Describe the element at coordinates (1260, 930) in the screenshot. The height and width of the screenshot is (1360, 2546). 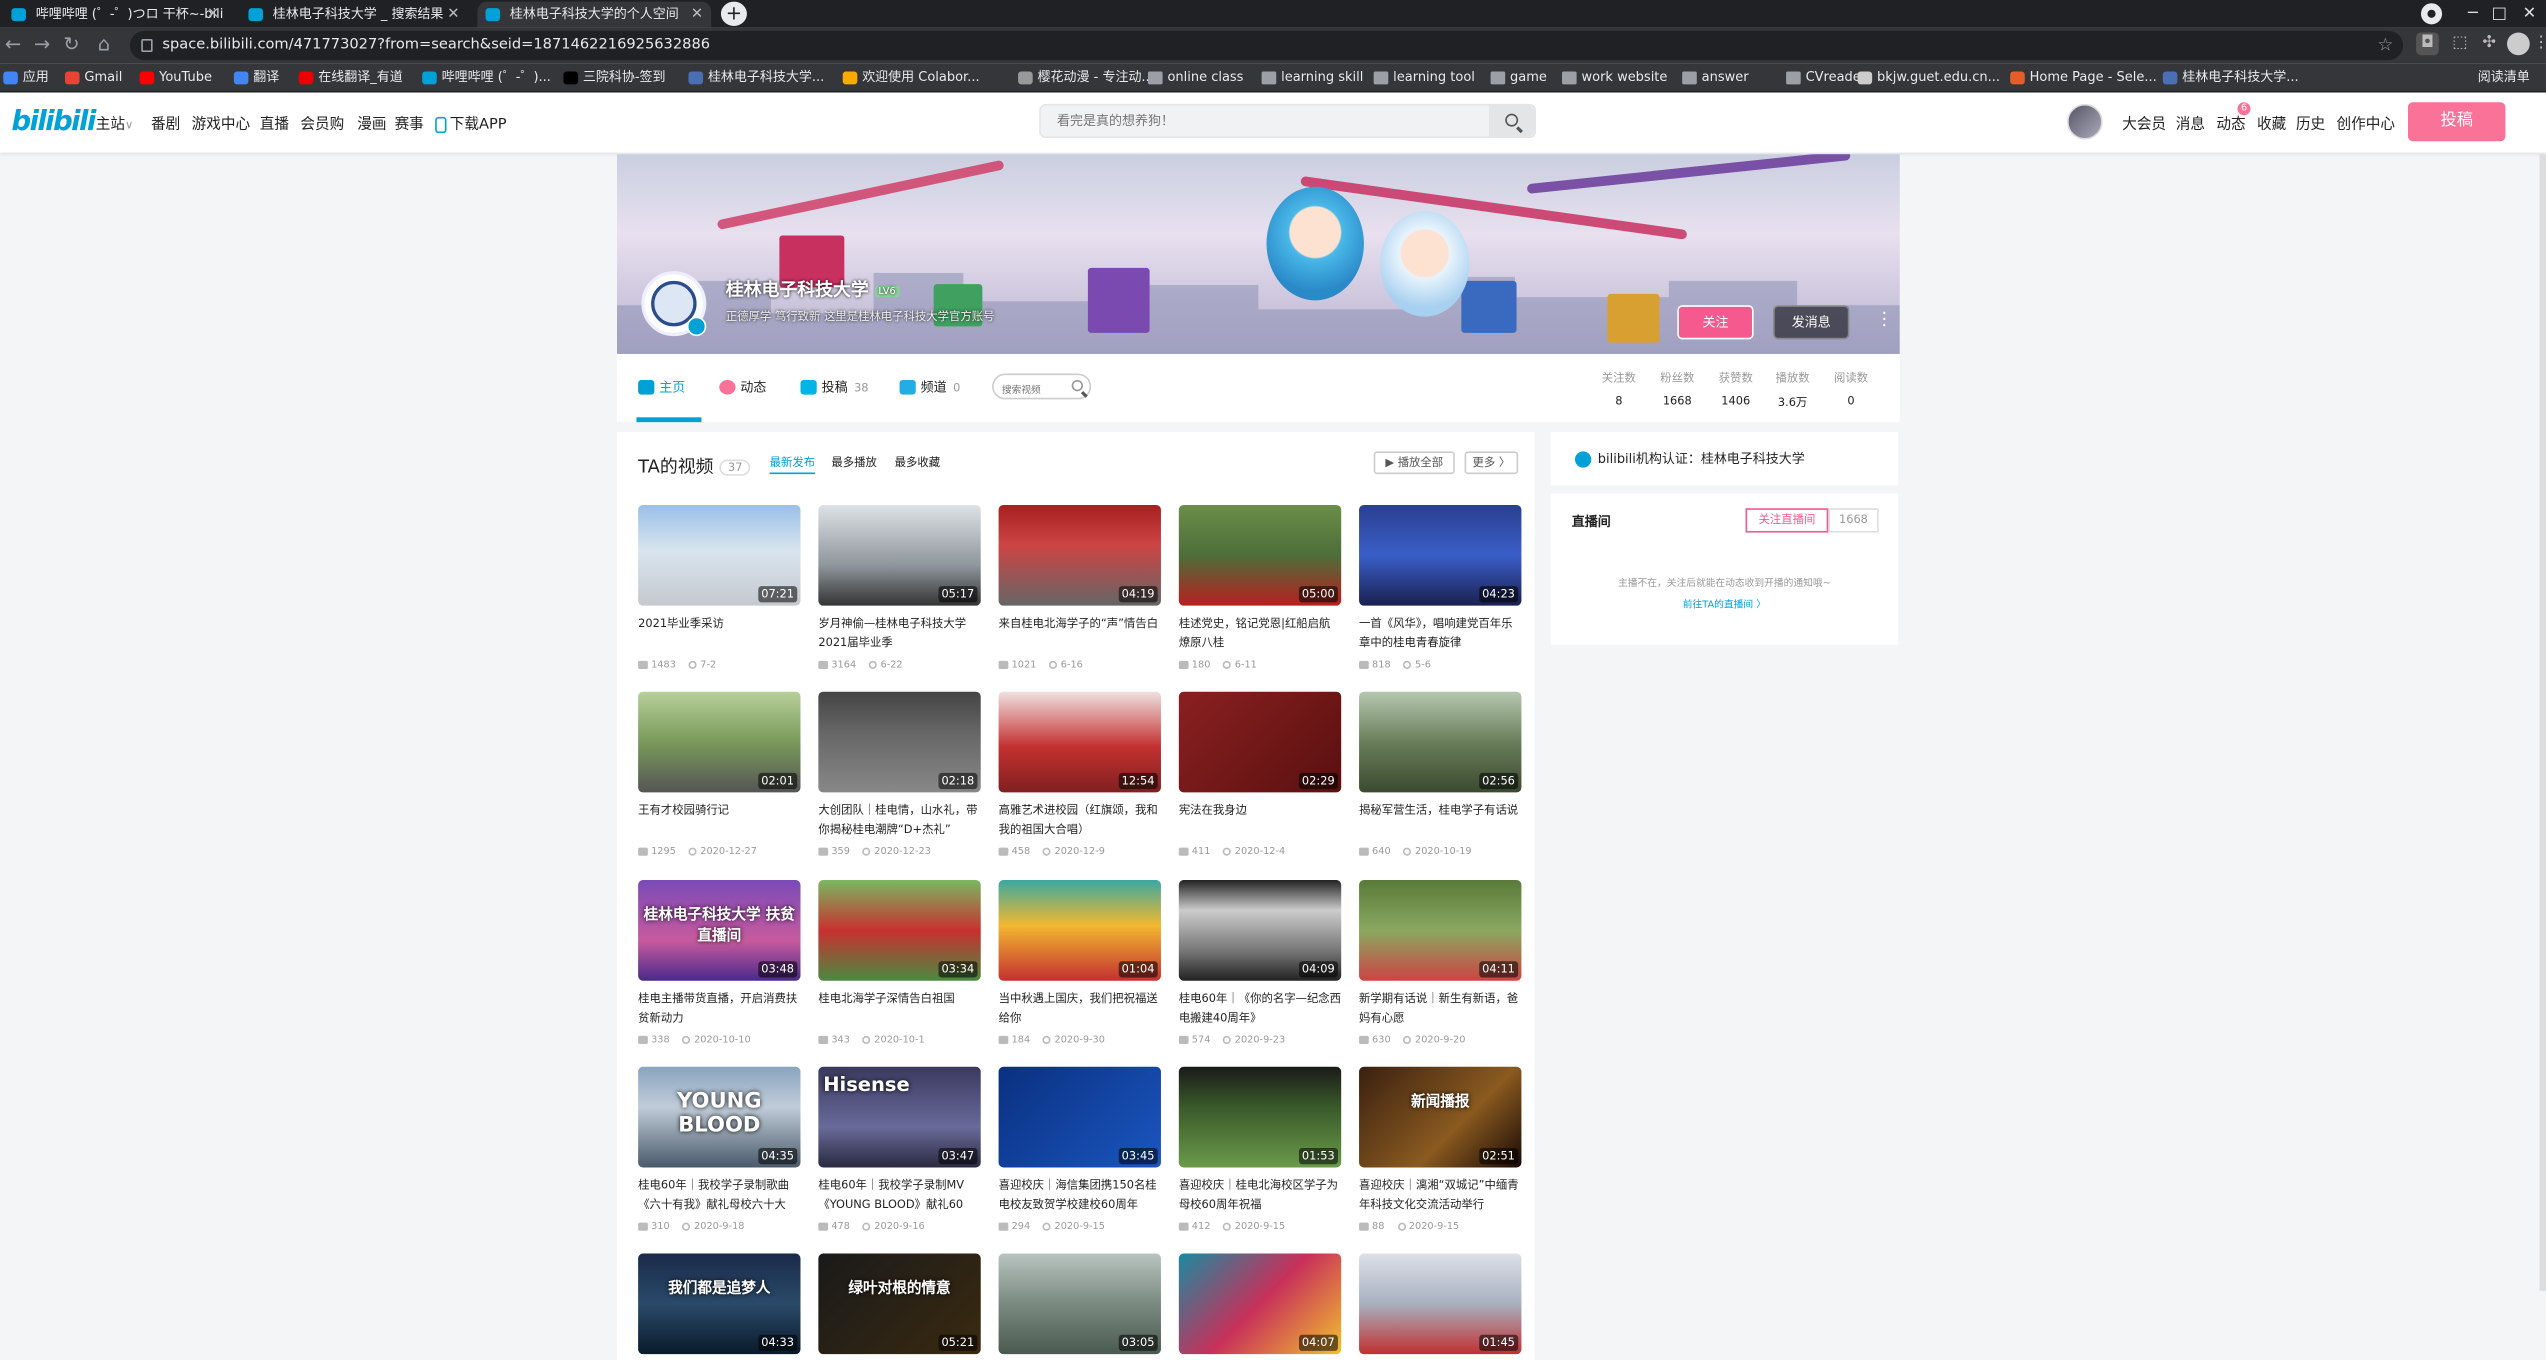
I see `video-thumbnail: 04:09` at that location.